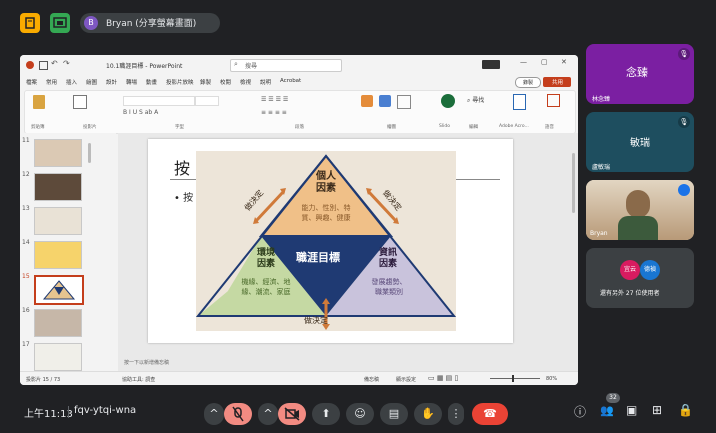 The width and height of the screenshot is (716, 433). Describe the element at coordinates (358, 22) in the screenshot. I see `top-bar: B Bryan (分享螢幕畫面)` at that location.